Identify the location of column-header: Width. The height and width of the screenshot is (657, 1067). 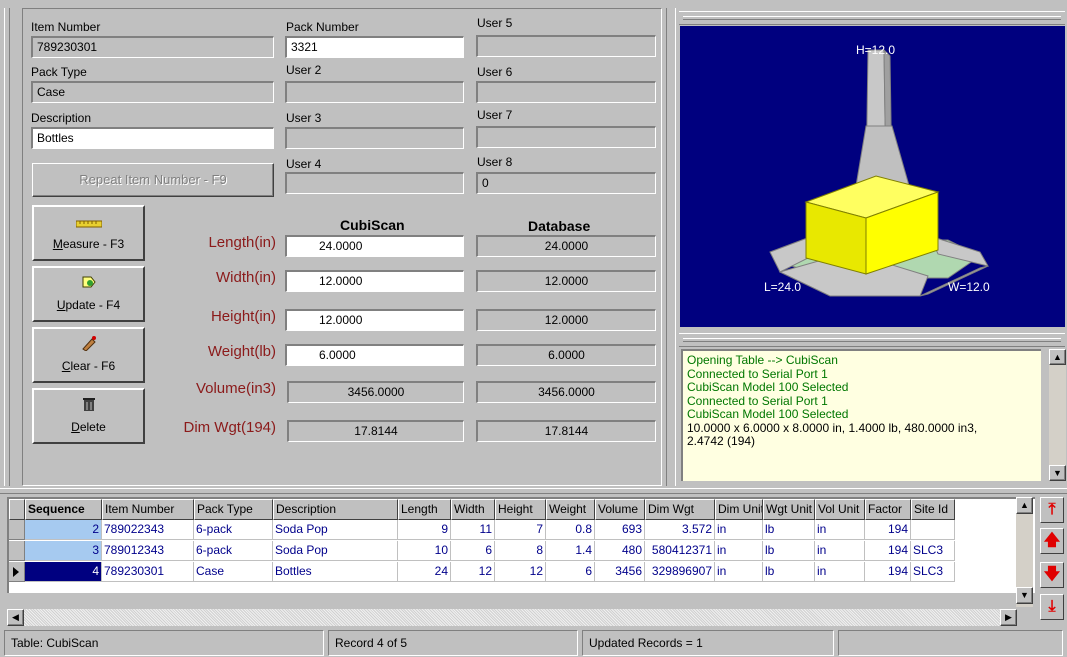
(473, 509).